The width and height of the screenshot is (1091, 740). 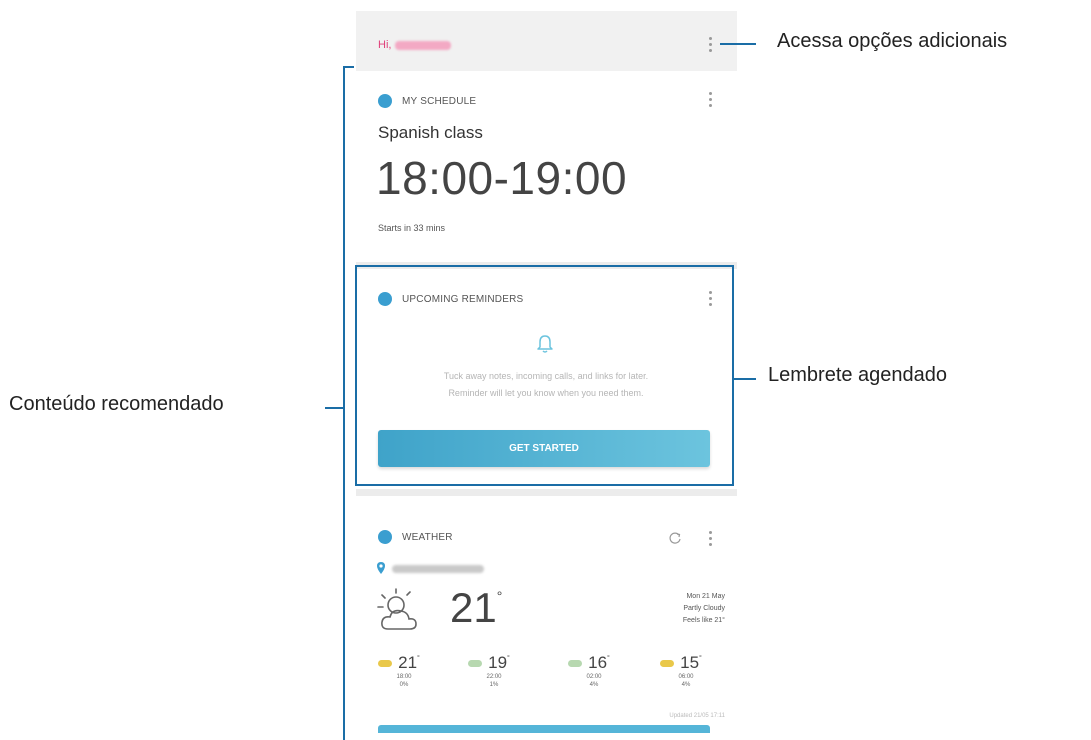 What do you see at coordinates (430, 132) in the screenshot?
I see `event-name: Spanish class` at bounding box center [430, 132].